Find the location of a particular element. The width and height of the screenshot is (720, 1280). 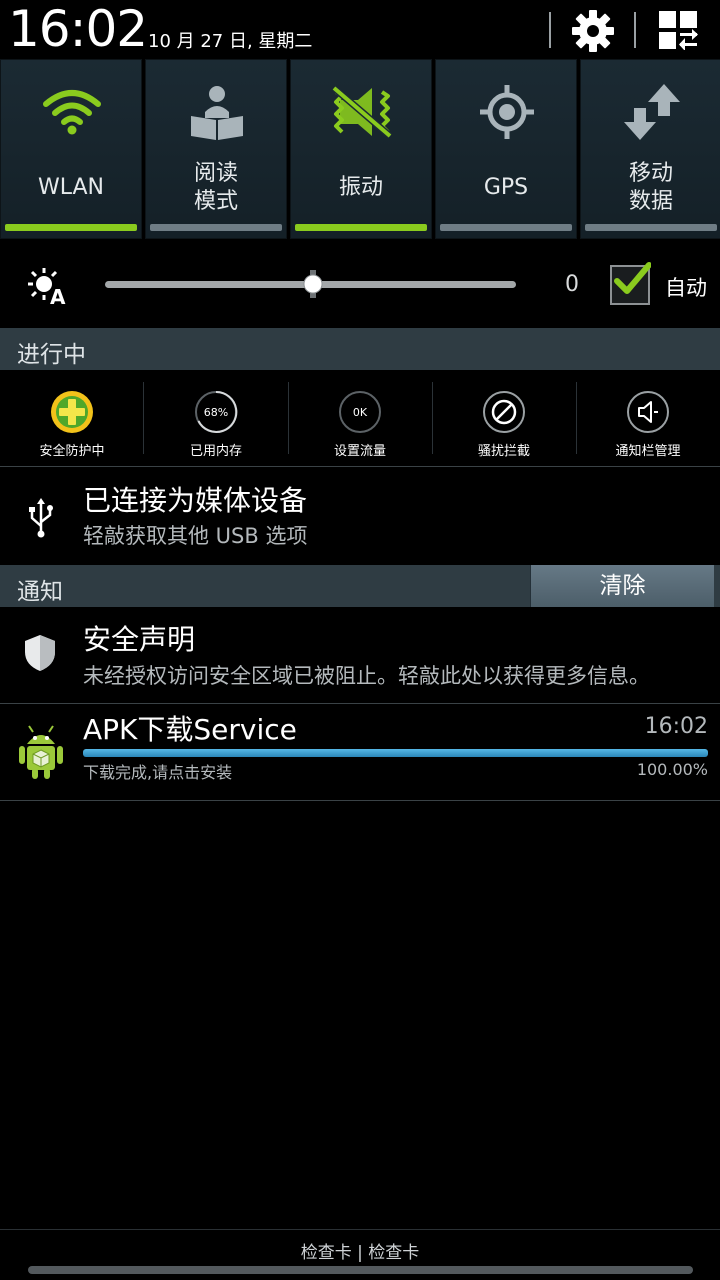

usb-icon is located at coordinates (41, 518).